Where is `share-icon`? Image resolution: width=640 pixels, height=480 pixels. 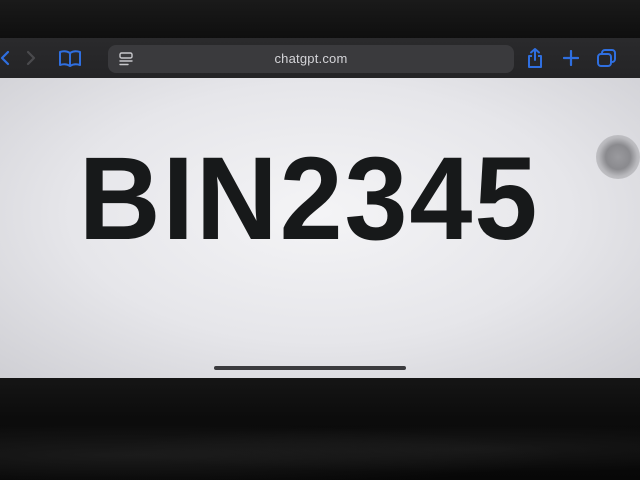
share-icon is located at coordinates (535, 58).